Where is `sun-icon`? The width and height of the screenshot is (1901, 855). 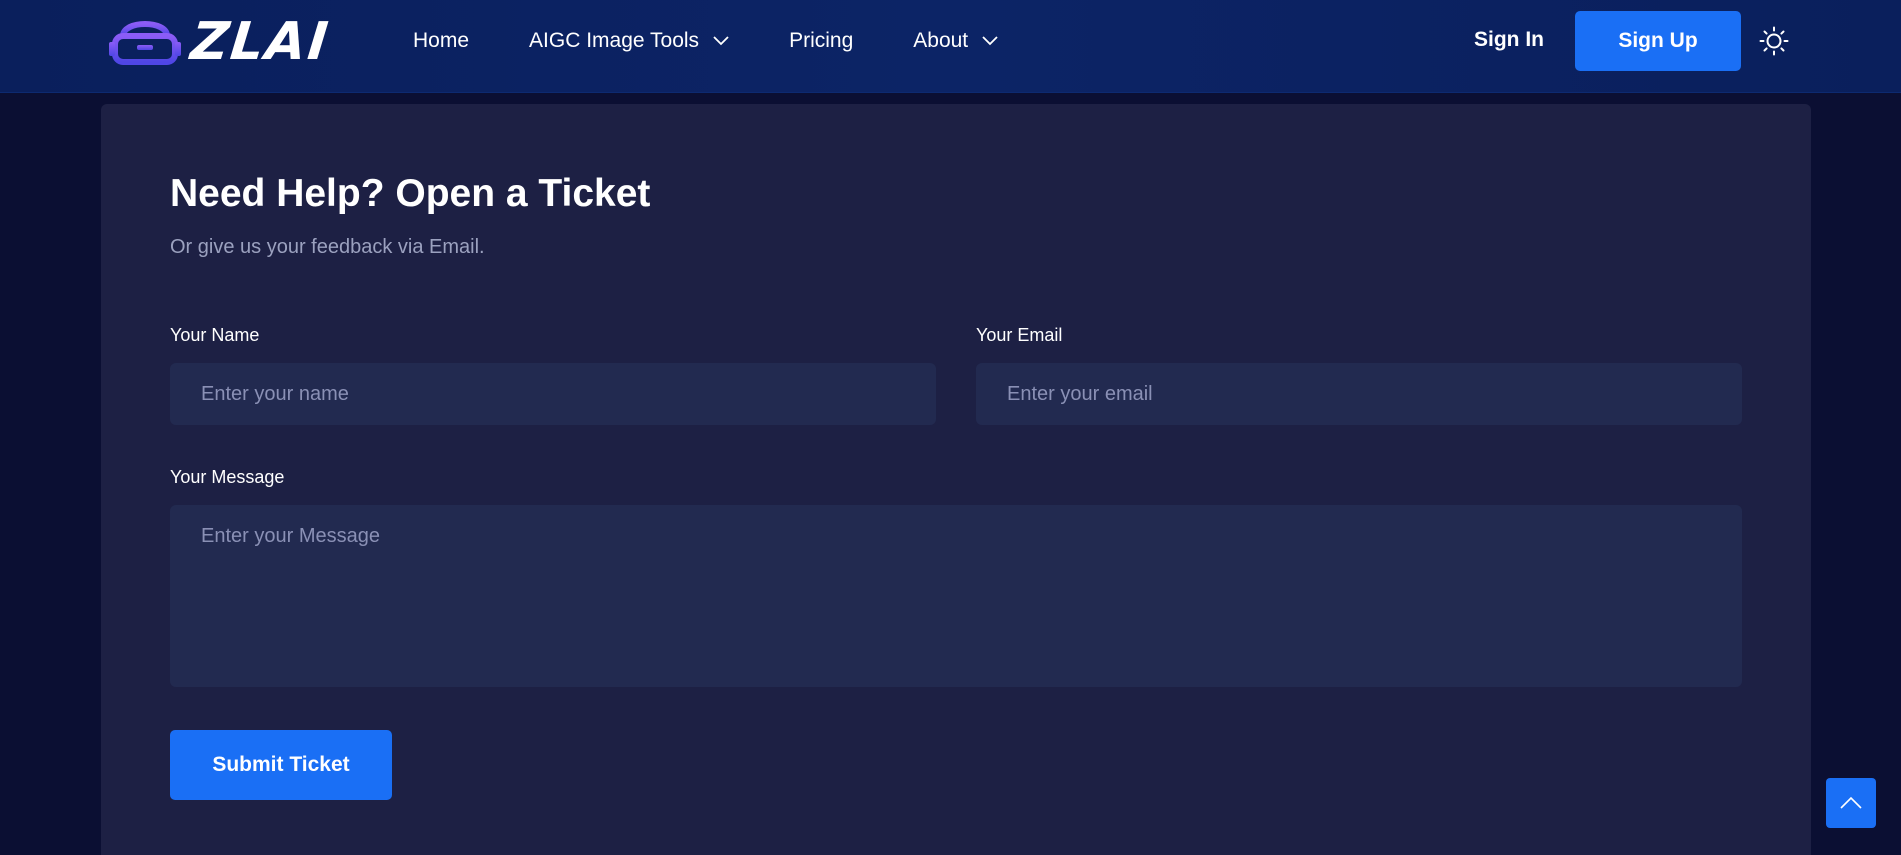 sun-icon is located at coordinates (1774, 41).